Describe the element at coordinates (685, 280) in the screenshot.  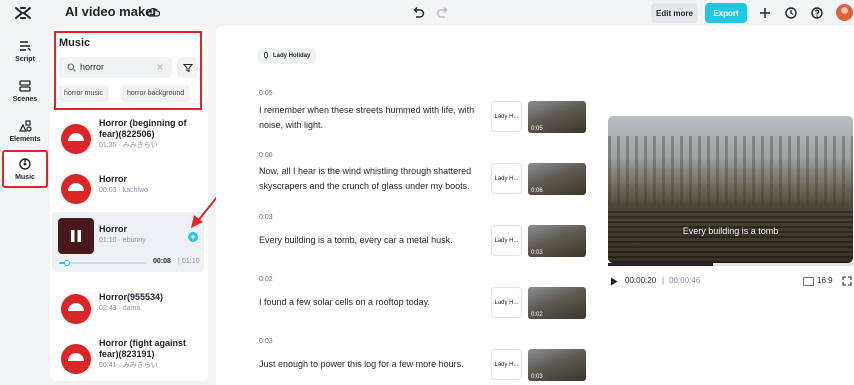
I see `player-total-time: 00:00:46` at that location.